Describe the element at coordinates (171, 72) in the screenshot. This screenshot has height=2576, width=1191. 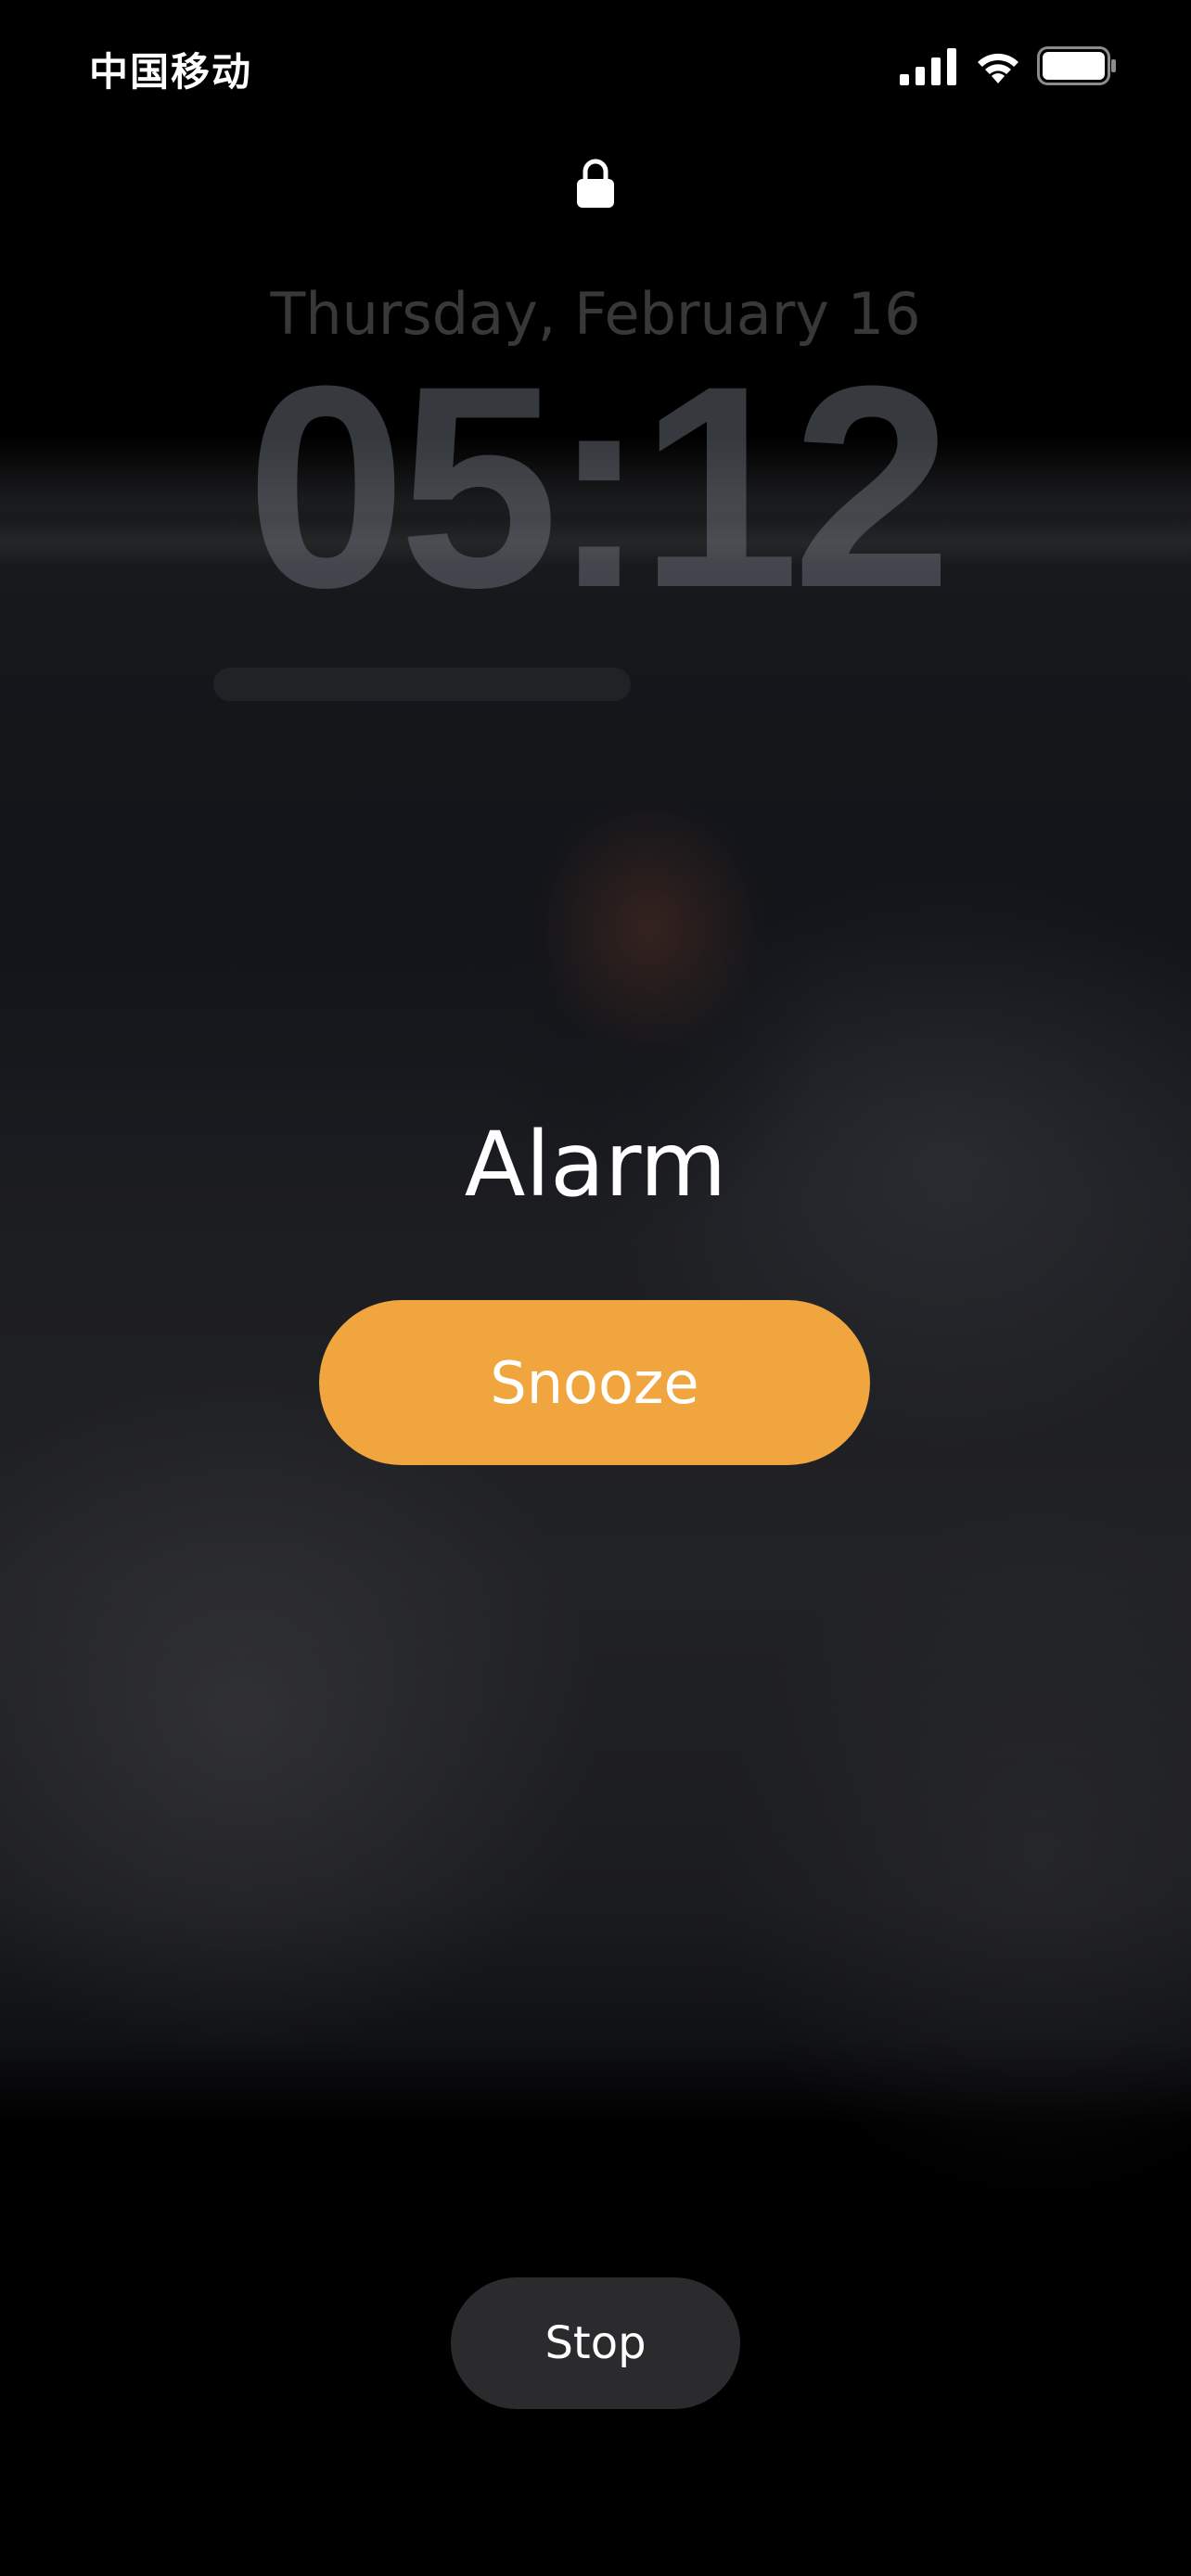
I see `carrier-name: 中国移动` at that location.